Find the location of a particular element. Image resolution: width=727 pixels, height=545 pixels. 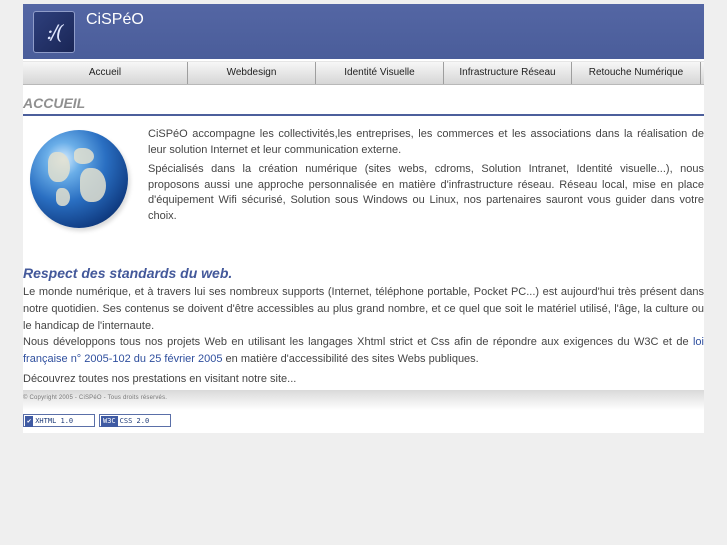

title-divider is located at coordinates (363, 115).